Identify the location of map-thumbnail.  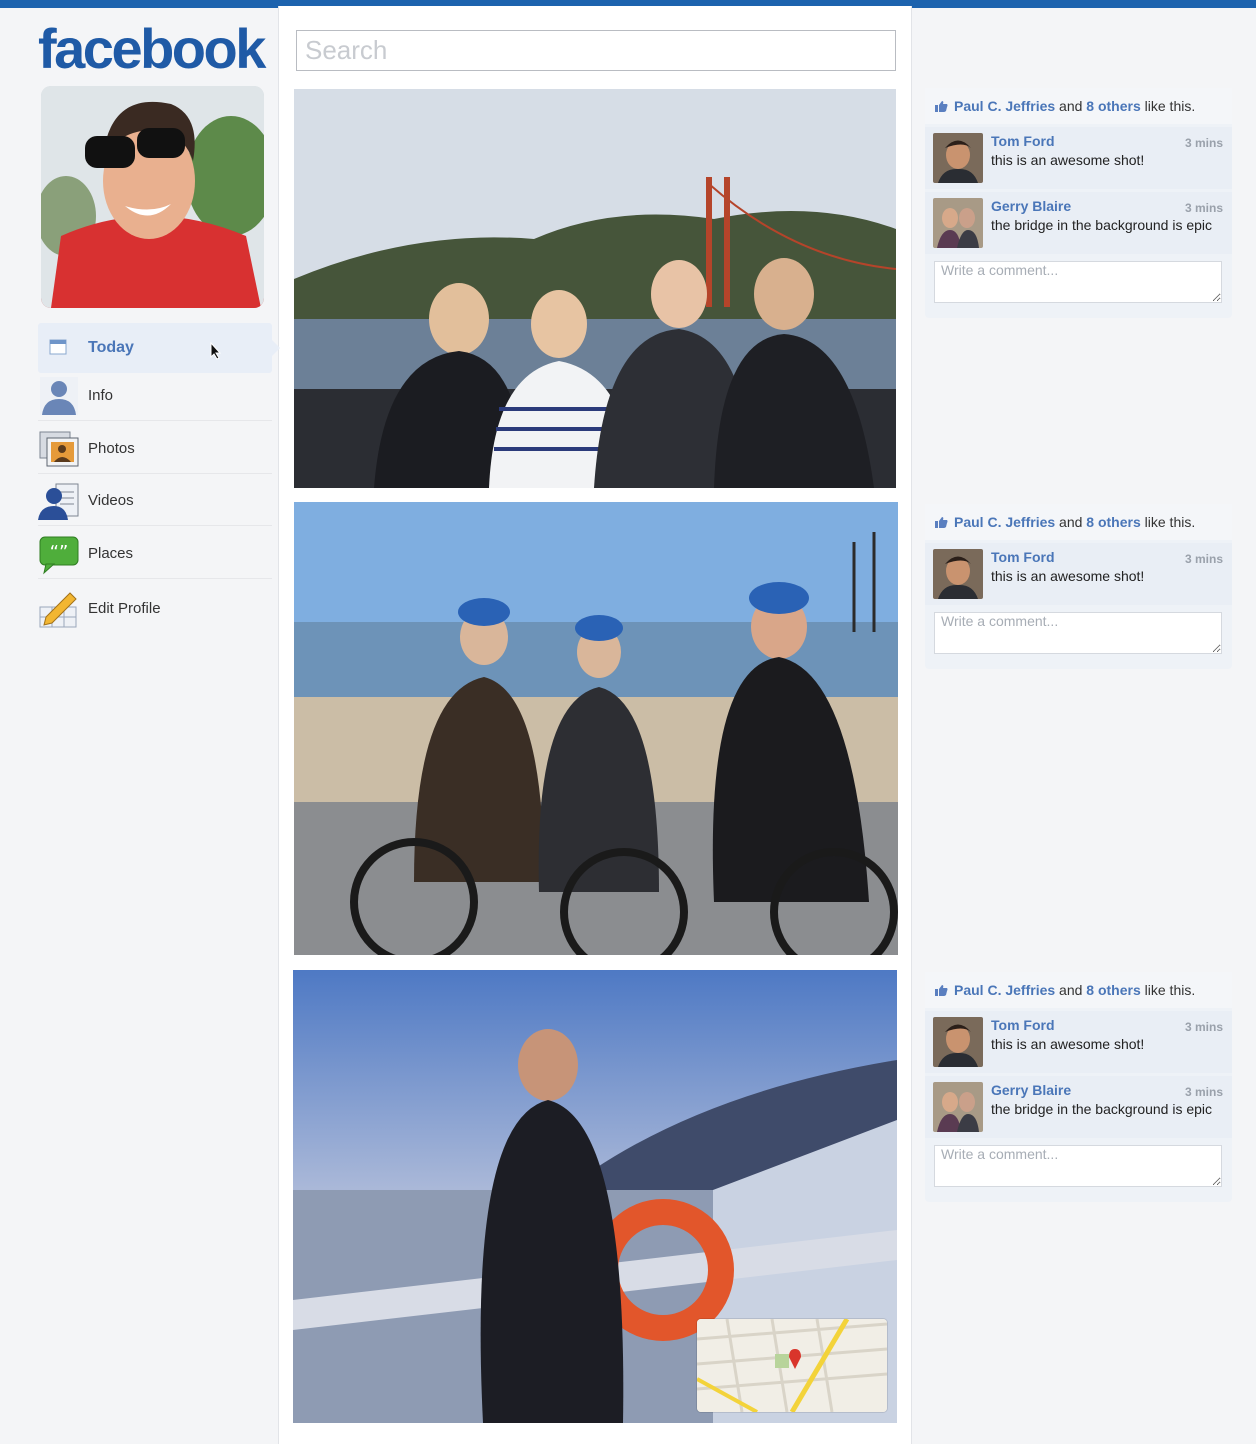
(792, 1365).